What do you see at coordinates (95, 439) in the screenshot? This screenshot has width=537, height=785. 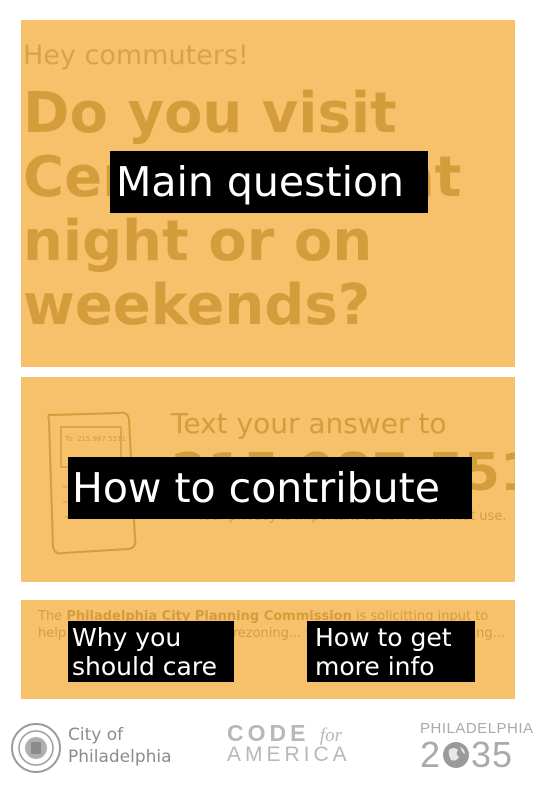 I see `phone-sketch-label: To: 215.987.5511` at bounding box center [95, 439].